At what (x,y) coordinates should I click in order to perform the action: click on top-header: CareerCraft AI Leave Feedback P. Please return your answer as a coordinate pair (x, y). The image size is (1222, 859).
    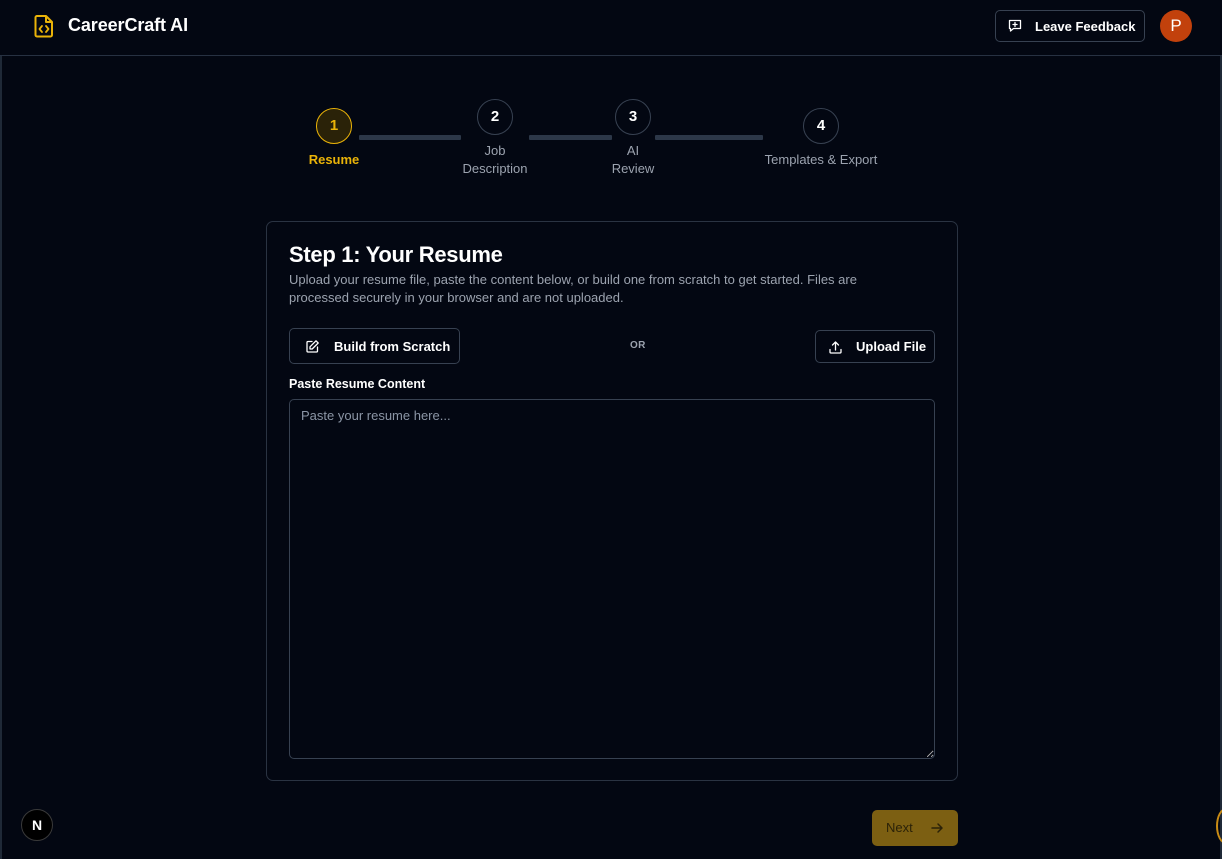
    Looking at the image, I should click on (611, 28).